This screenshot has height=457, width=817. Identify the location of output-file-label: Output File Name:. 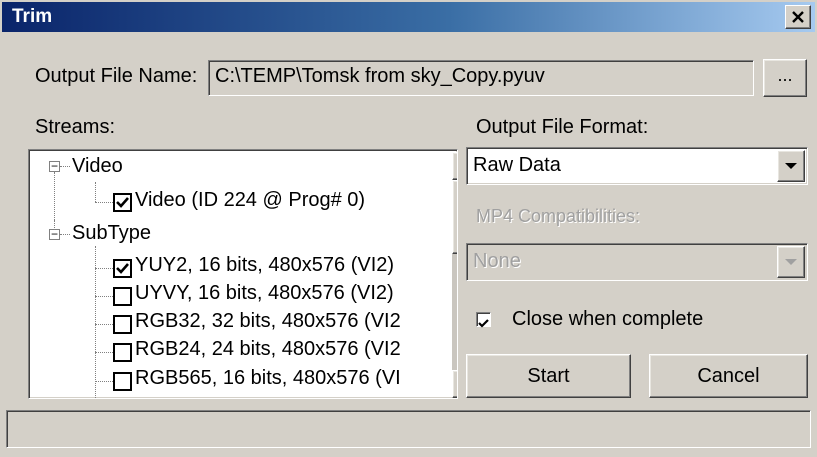
(116, 76).